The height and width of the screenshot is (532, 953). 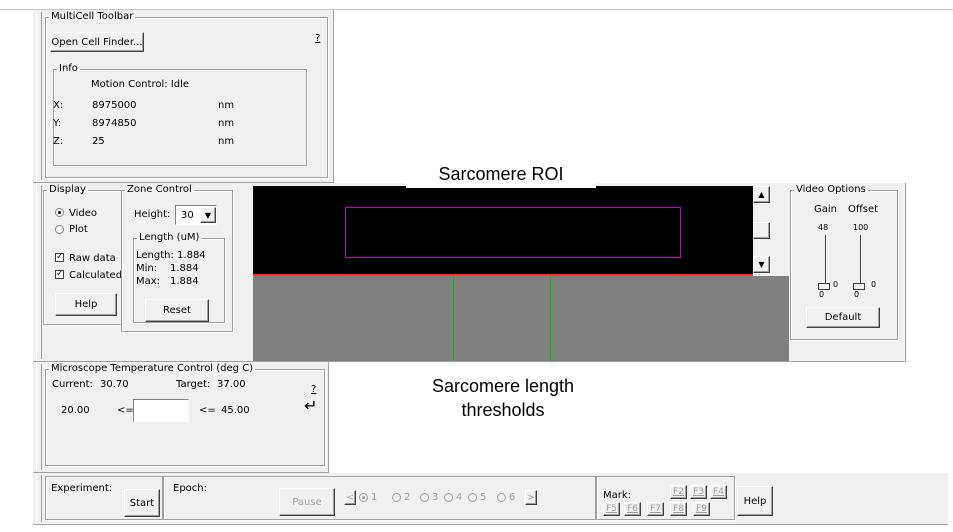 What do you see at coordinates (632, 509) in the screenshot?
I see `mark-f6-button: F6` at bounding box center [632, 509].